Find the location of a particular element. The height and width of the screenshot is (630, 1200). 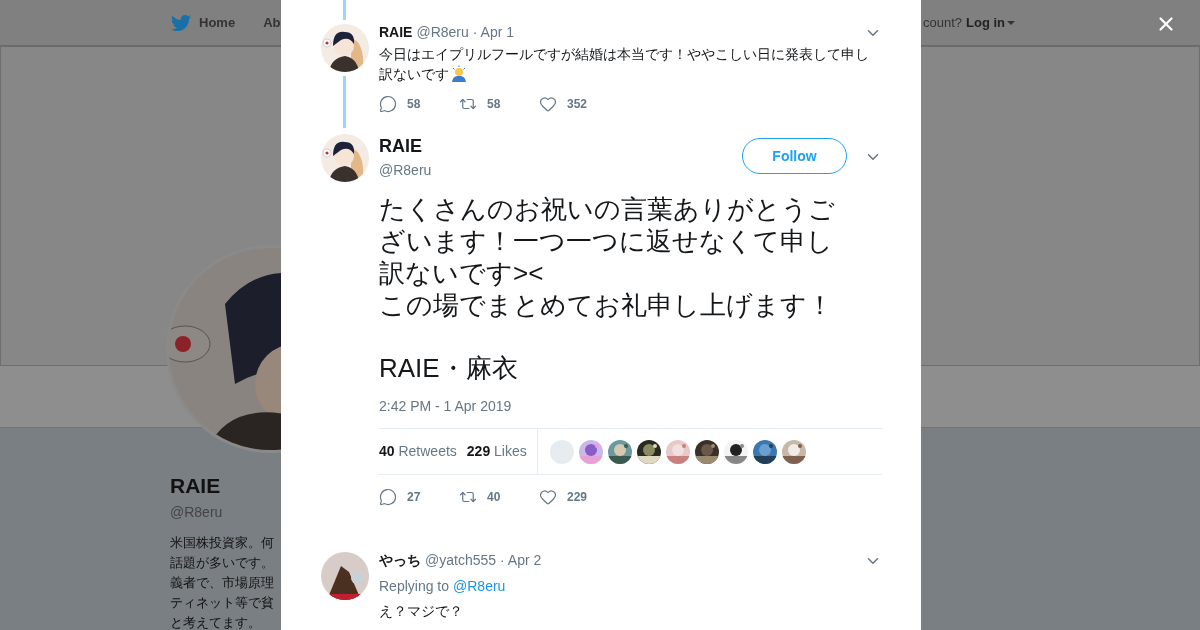

tweet-text-line: この場でまとめてお礼申し上げます！ is located at coordinates (606, 305).